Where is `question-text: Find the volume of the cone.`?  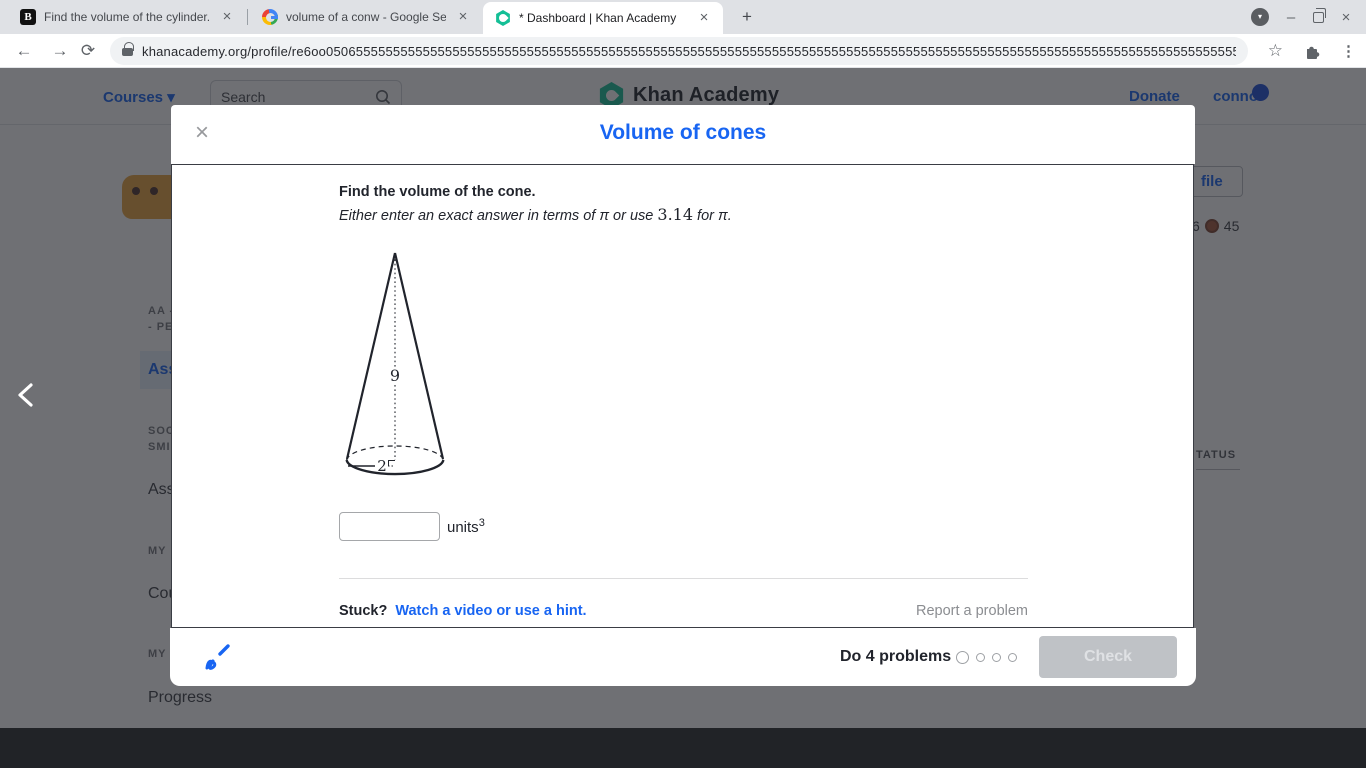
question-text: Find the volume of the cone. is located at coordinates (437, 192).